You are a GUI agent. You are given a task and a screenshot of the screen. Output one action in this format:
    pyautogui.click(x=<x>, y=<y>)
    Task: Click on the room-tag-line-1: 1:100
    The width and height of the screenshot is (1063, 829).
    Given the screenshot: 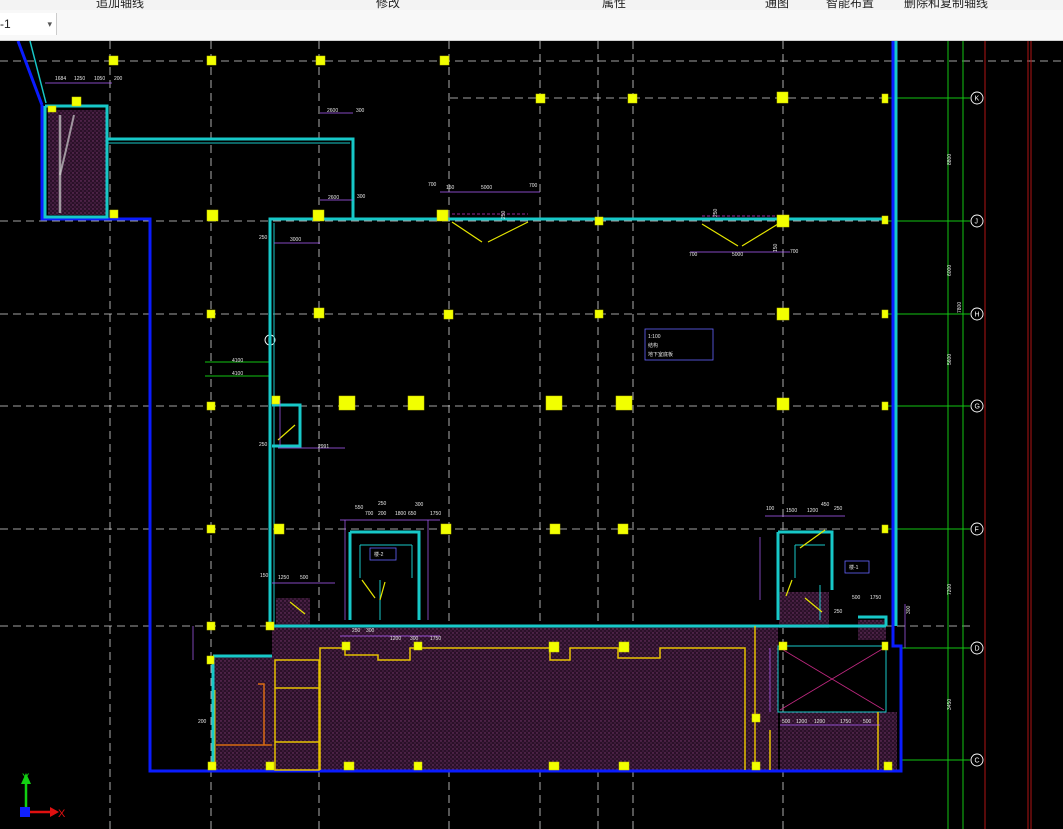 What is the action you would take?
    pyautogui.click(x=654, y=337)
    